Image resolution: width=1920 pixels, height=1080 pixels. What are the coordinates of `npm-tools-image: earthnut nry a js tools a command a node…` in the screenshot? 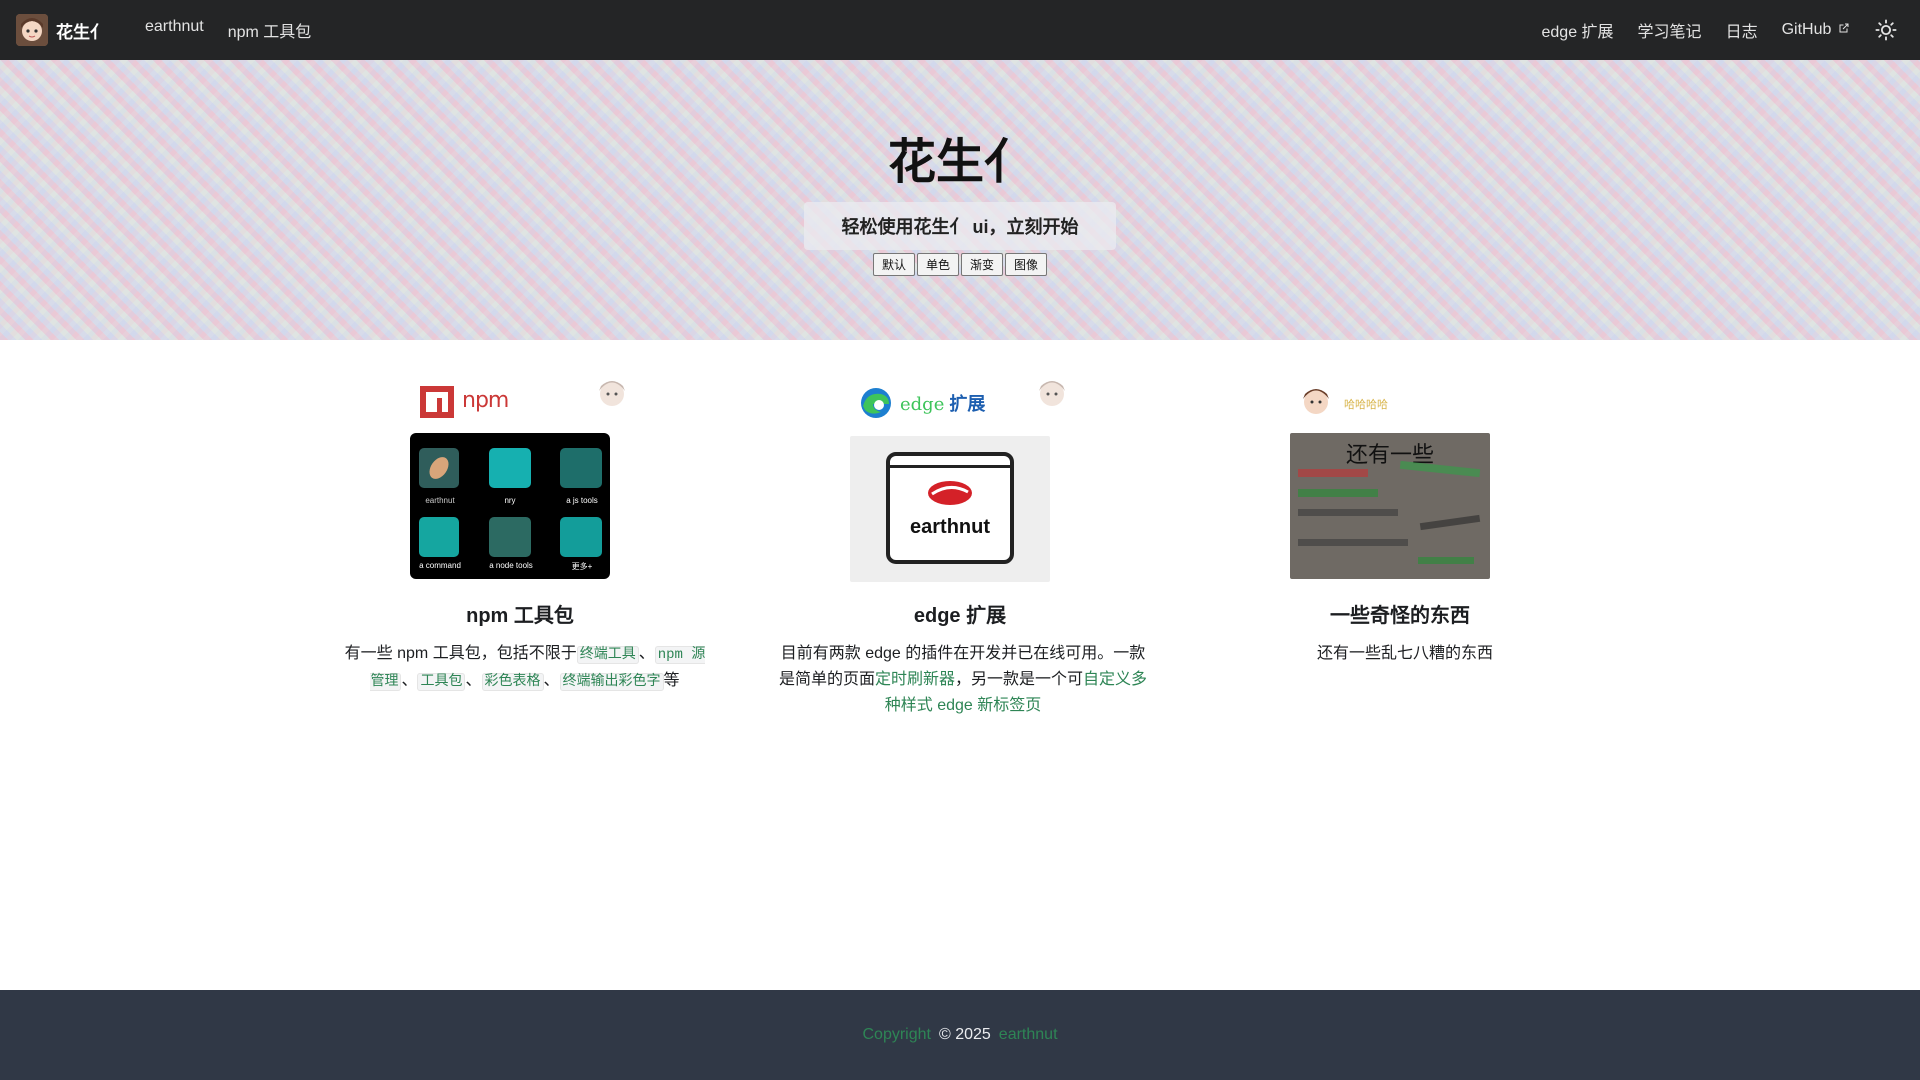 It's located at (510, 506).